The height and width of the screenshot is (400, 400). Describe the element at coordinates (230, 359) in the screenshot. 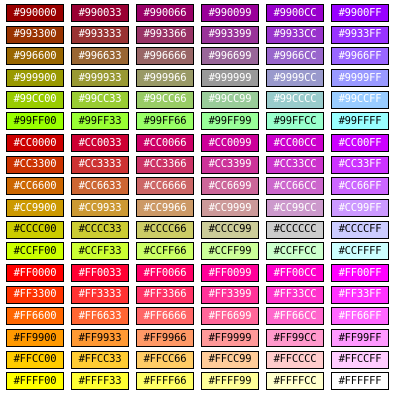

I see `color-swatch: #FFCC99` at that location.